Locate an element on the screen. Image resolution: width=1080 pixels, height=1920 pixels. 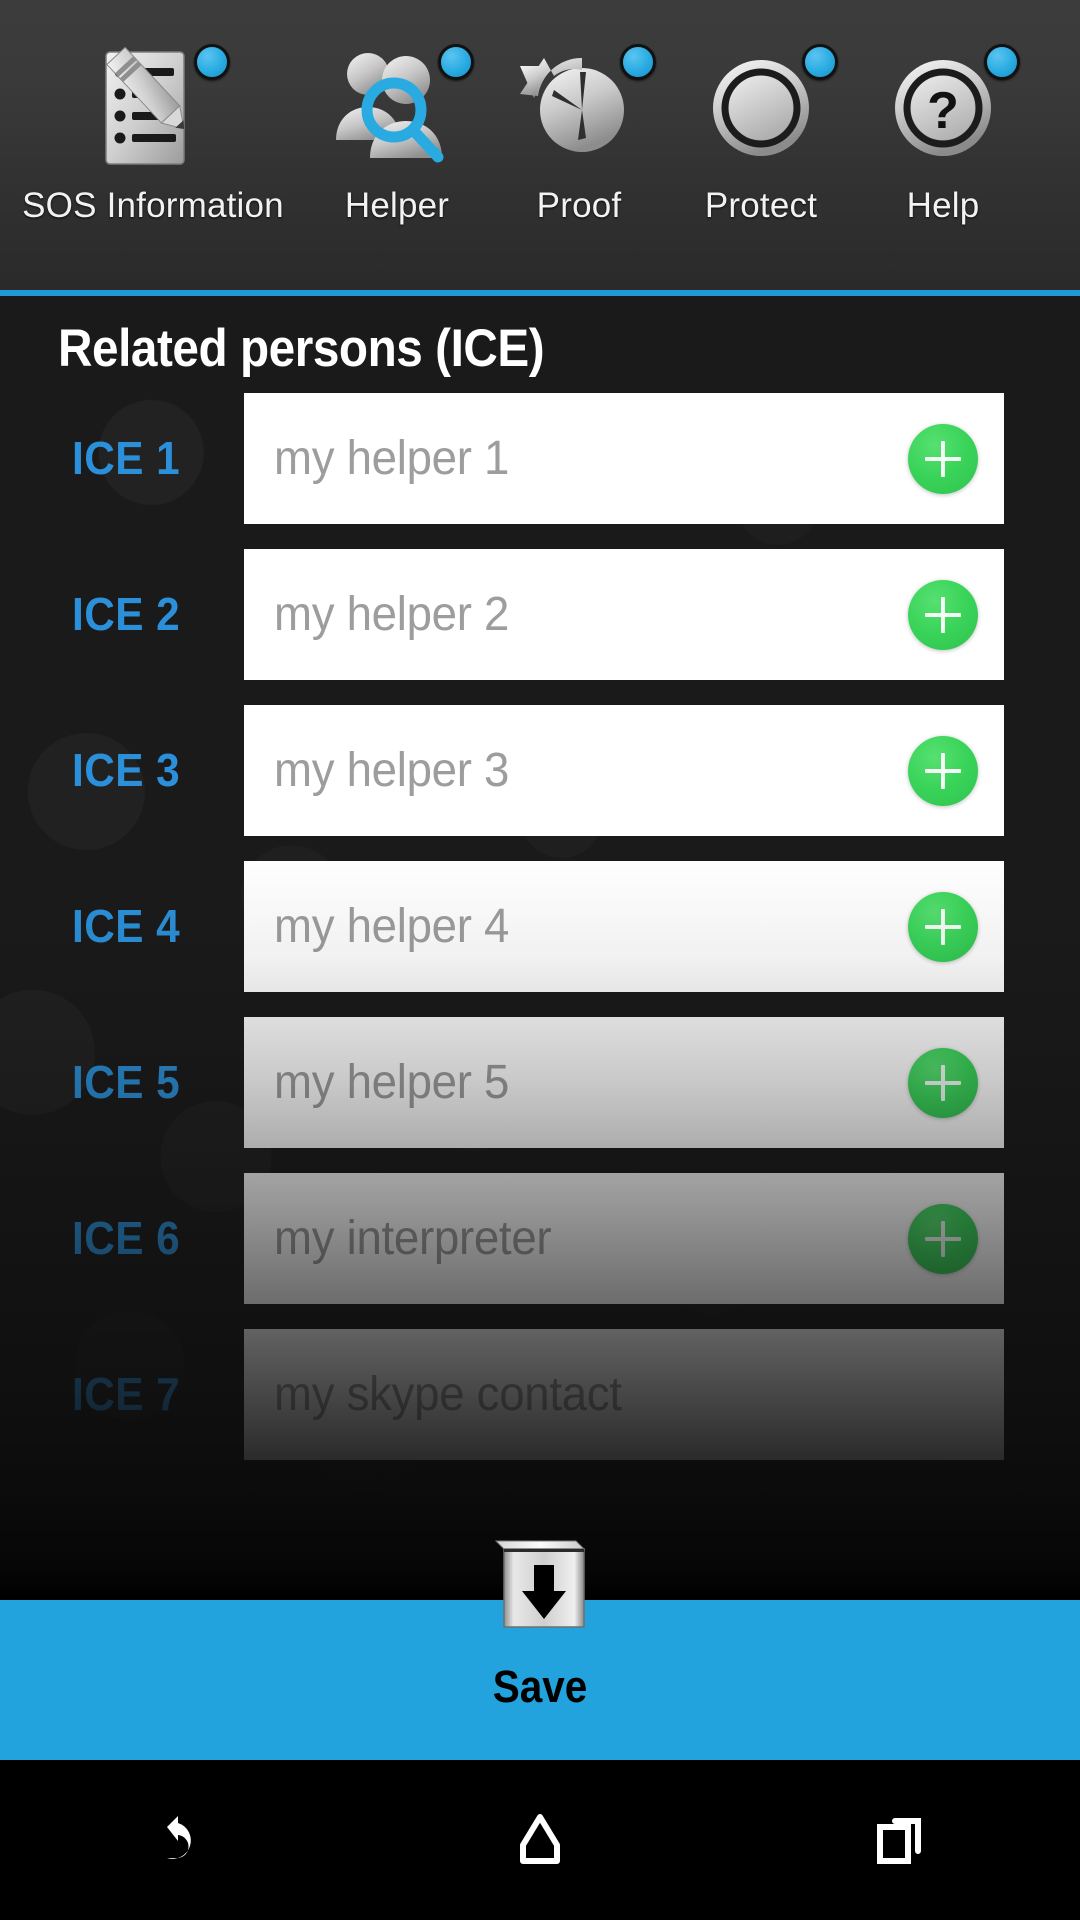
ice-row: ICE 1 my helper 1 is located at coordinates (540, 458).